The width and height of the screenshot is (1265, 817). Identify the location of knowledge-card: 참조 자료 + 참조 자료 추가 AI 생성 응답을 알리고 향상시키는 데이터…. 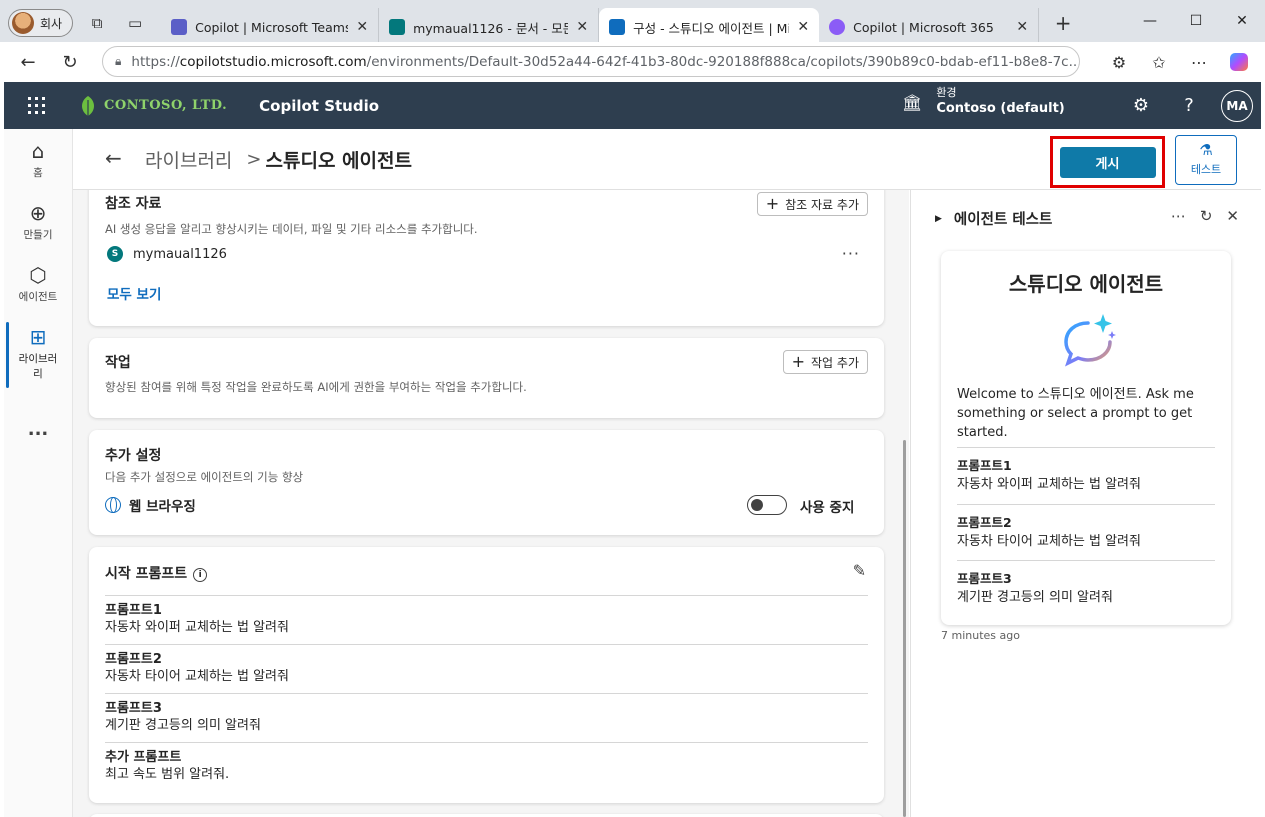
(486, 258).